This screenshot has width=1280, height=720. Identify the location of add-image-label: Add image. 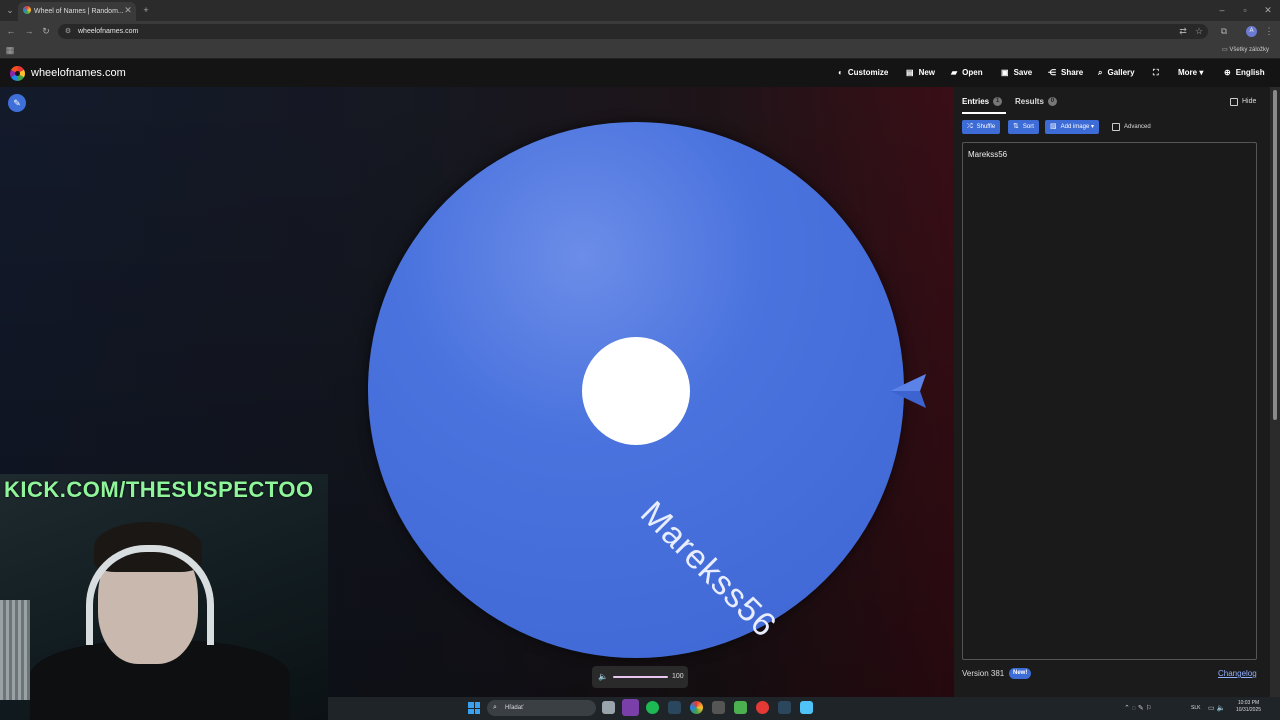
(1075, 127).